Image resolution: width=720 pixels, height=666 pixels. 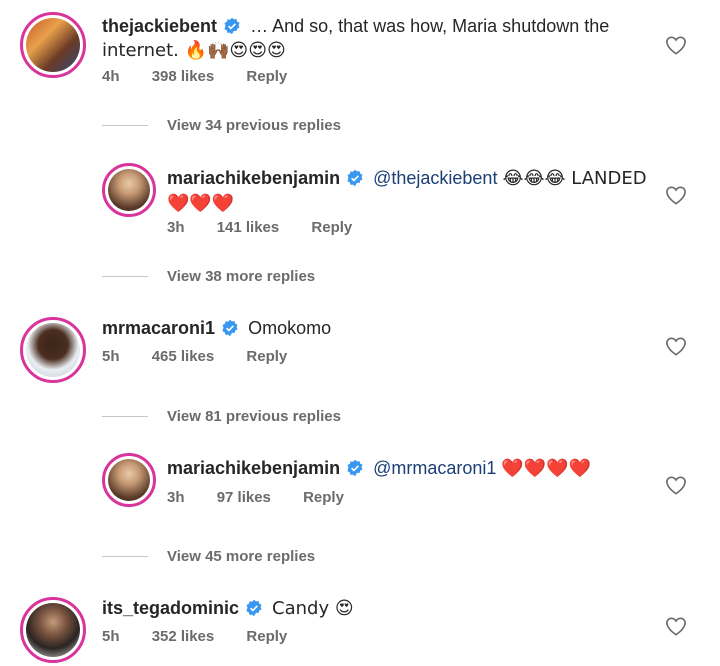 What do you see at coordinates (183, 356) in the screenshot?
I see `like-count: 465 likes` at bounding box center [183, 356].